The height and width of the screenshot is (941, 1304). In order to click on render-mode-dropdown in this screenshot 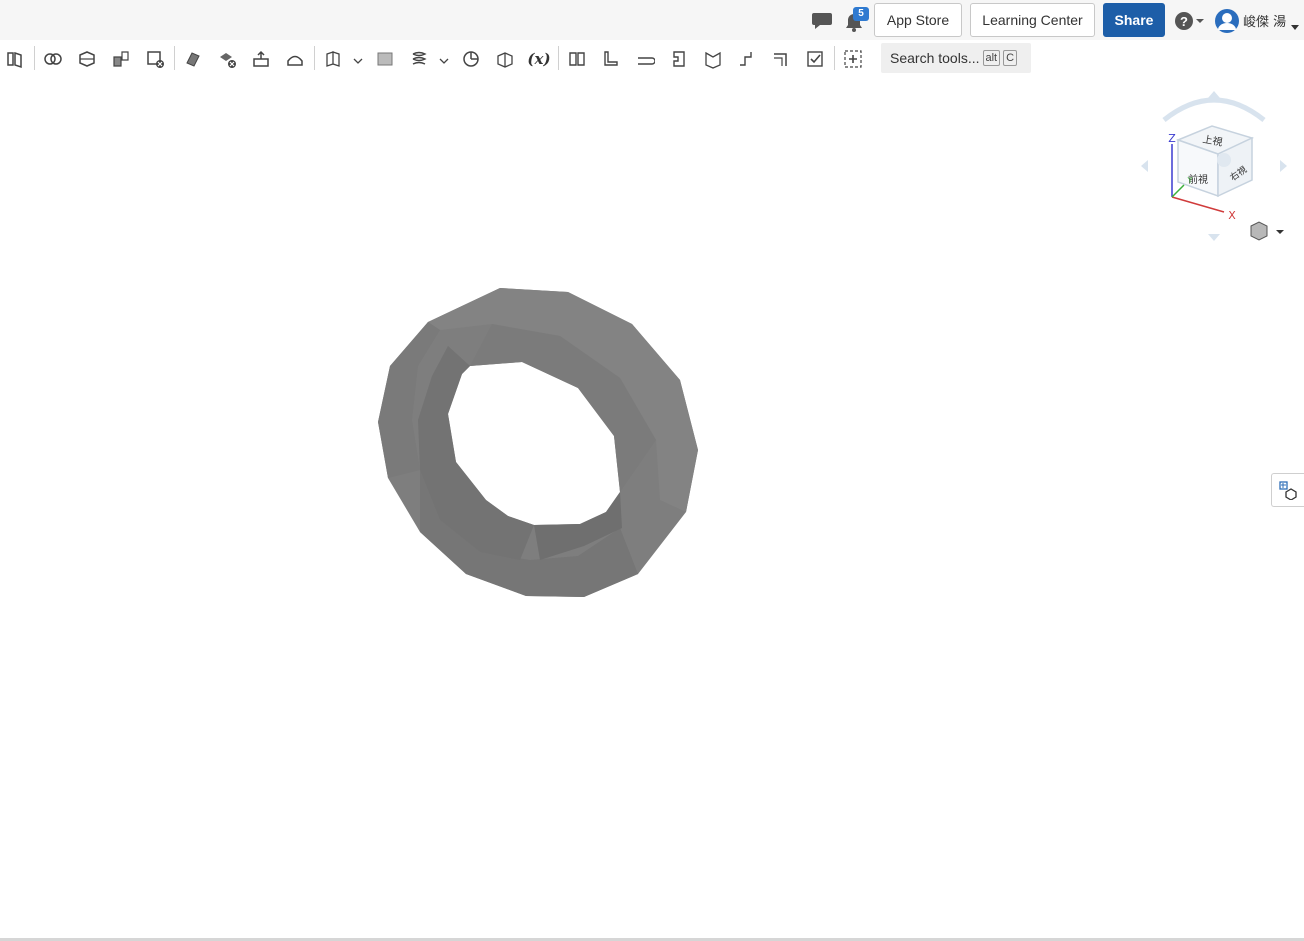, I will do `click(1267, 231)`.